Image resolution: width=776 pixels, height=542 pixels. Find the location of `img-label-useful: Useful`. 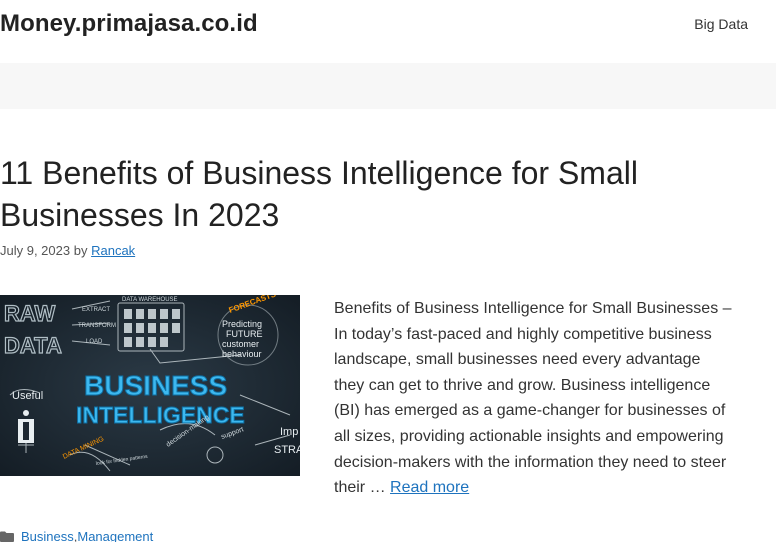

img-label-useful: Useful is located at coordinates (27, 396).